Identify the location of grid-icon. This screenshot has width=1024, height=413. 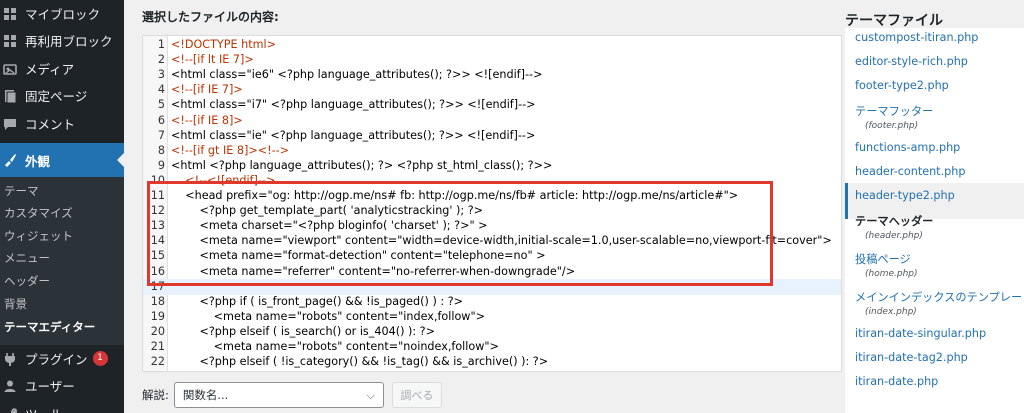
(10, 40).